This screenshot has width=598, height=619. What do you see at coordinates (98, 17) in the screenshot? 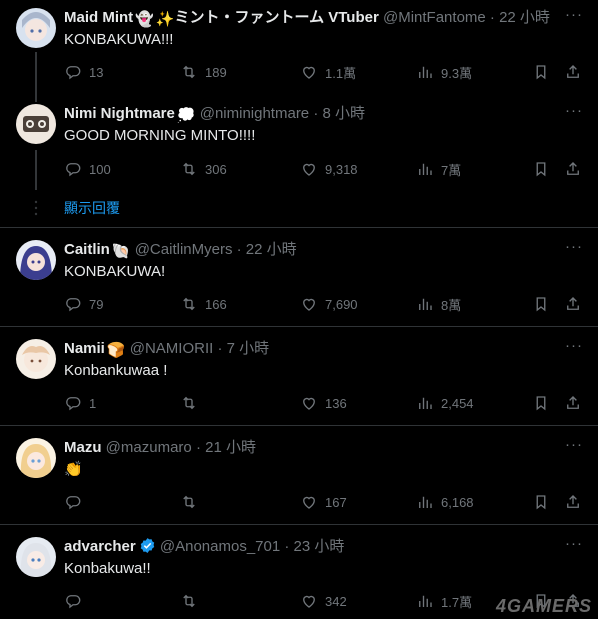
I see `display-name: Maid Mint` at bounding box center [98, 17].